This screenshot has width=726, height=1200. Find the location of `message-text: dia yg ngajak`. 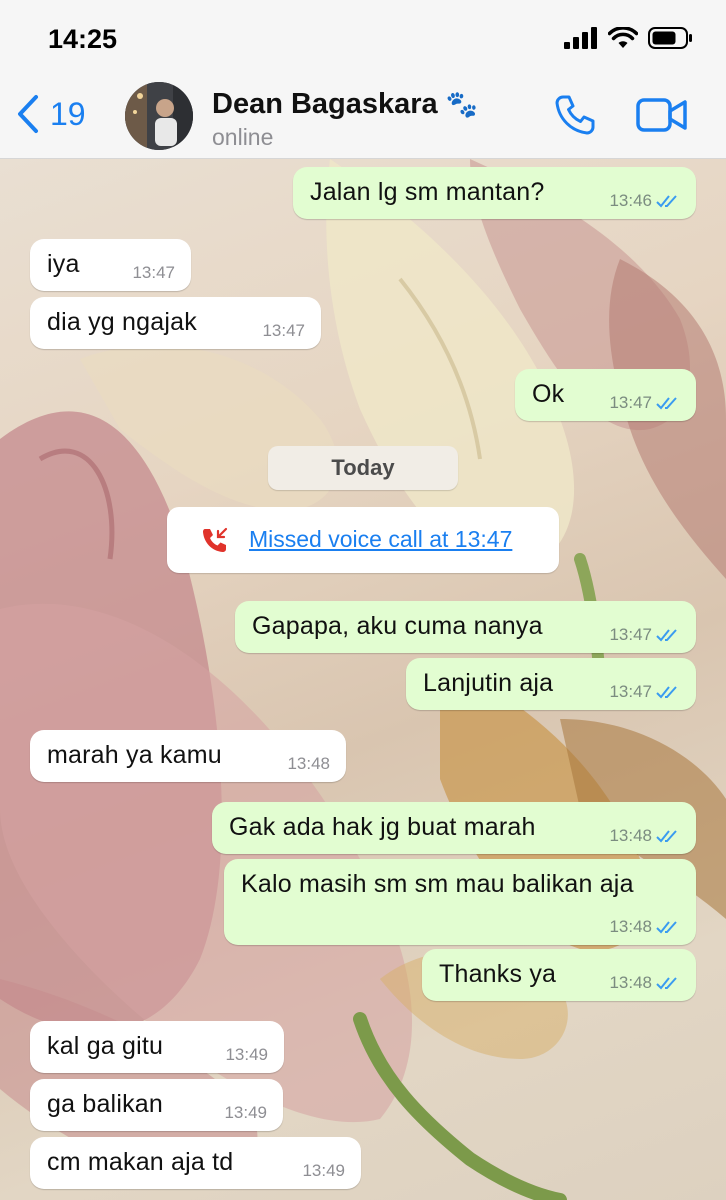

message-text: dia yg ngajak is located at coordinates (122, 322).